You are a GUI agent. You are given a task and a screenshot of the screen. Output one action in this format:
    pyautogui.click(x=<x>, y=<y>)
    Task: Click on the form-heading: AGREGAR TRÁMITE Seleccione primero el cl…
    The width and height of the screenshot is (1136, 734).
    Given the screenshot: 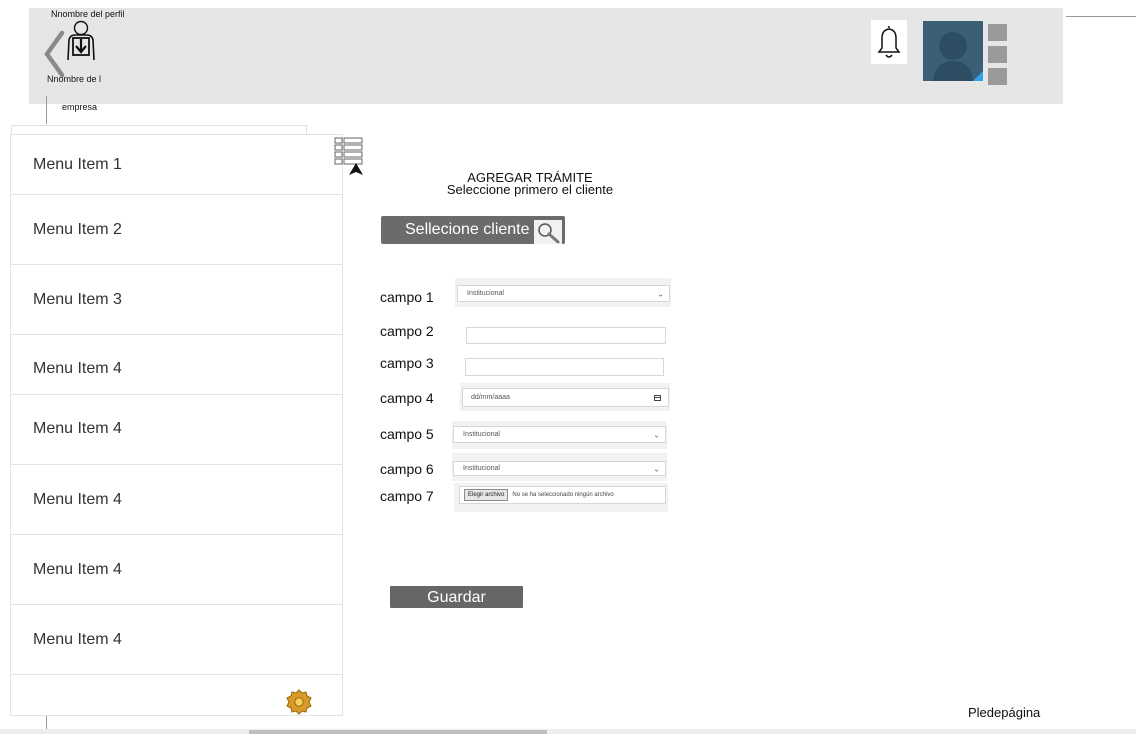 What is the action you would take?
    pyautogui.click(x=530, y=184)
    